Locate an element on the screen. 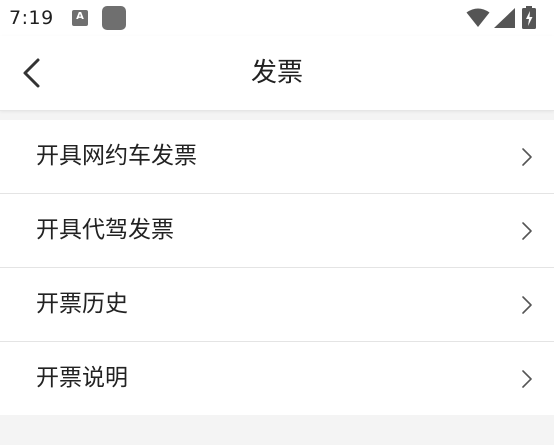 This screenshot has height=445, width=554. a-notification-letter: A is located at coordinates (80, 16).